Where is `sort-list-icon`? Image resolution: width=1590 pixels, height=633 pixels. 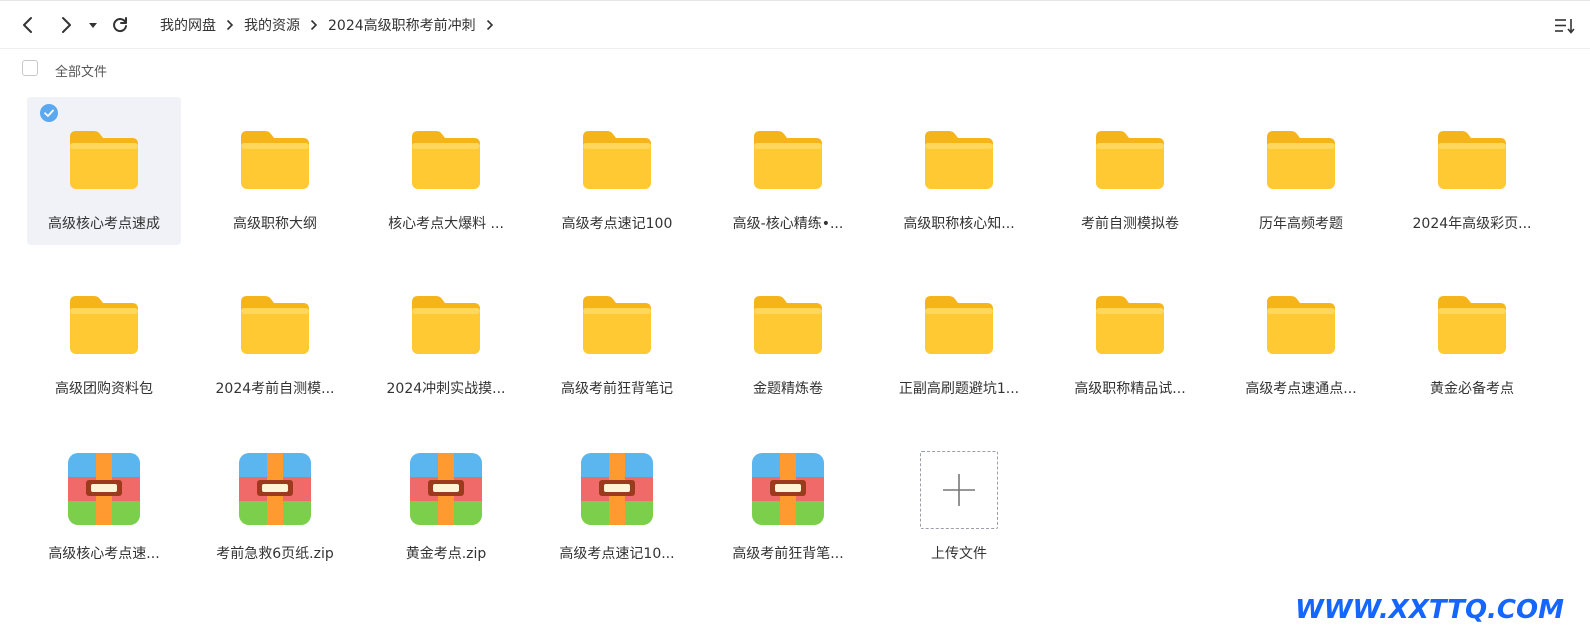 sort-list-icon is located at coordinates (1565, 26).